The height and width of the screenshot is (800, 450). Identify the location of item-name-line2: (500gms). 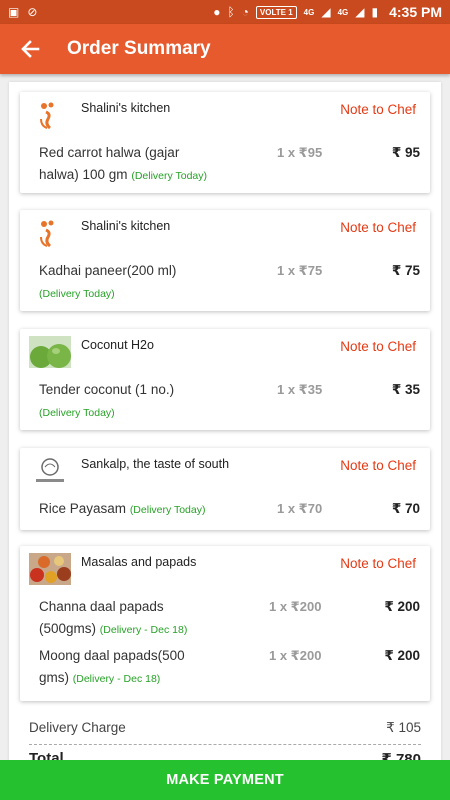
(68, 628).